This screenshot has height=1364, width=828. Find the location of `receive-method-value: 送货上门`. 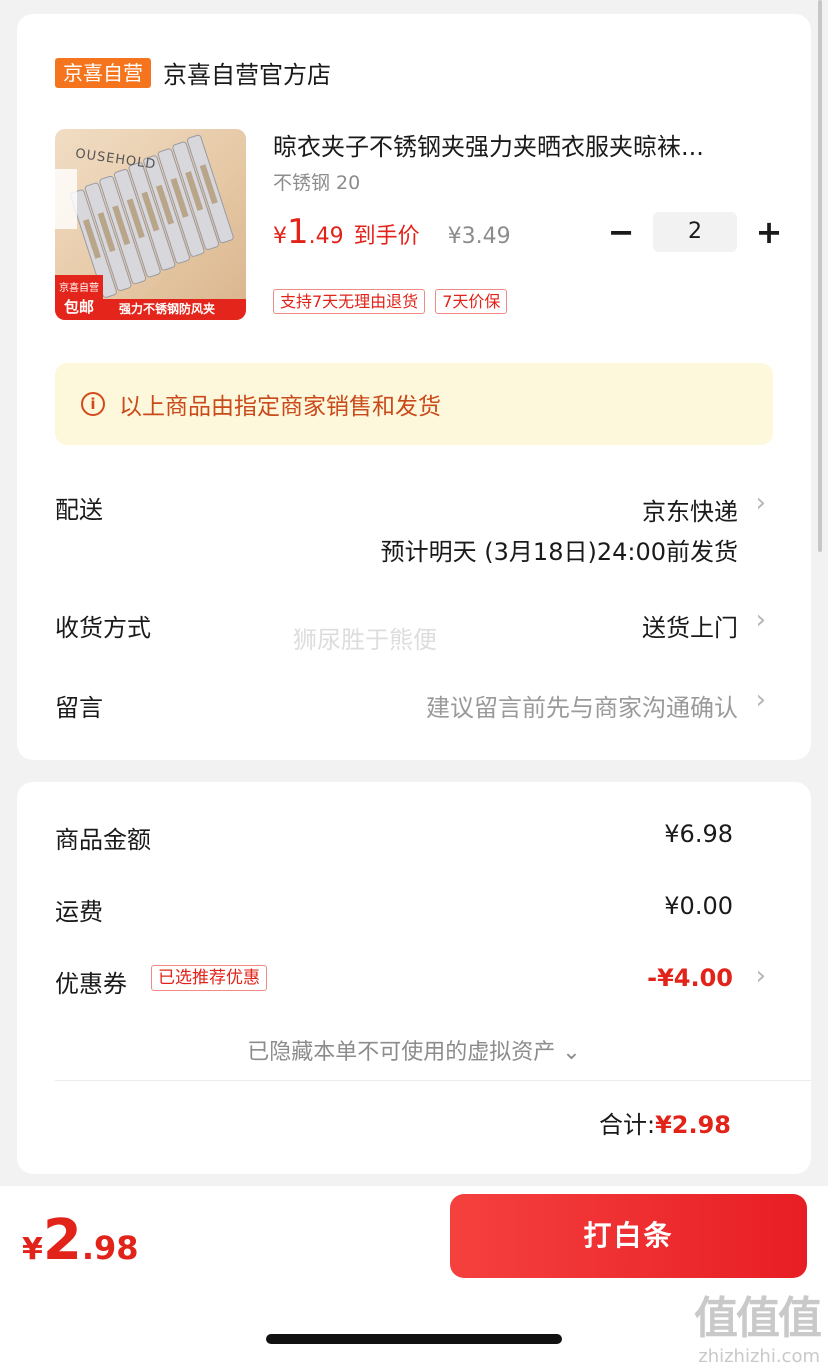

receive-method-value: 送货上门 is located at coordinates (690, 625).